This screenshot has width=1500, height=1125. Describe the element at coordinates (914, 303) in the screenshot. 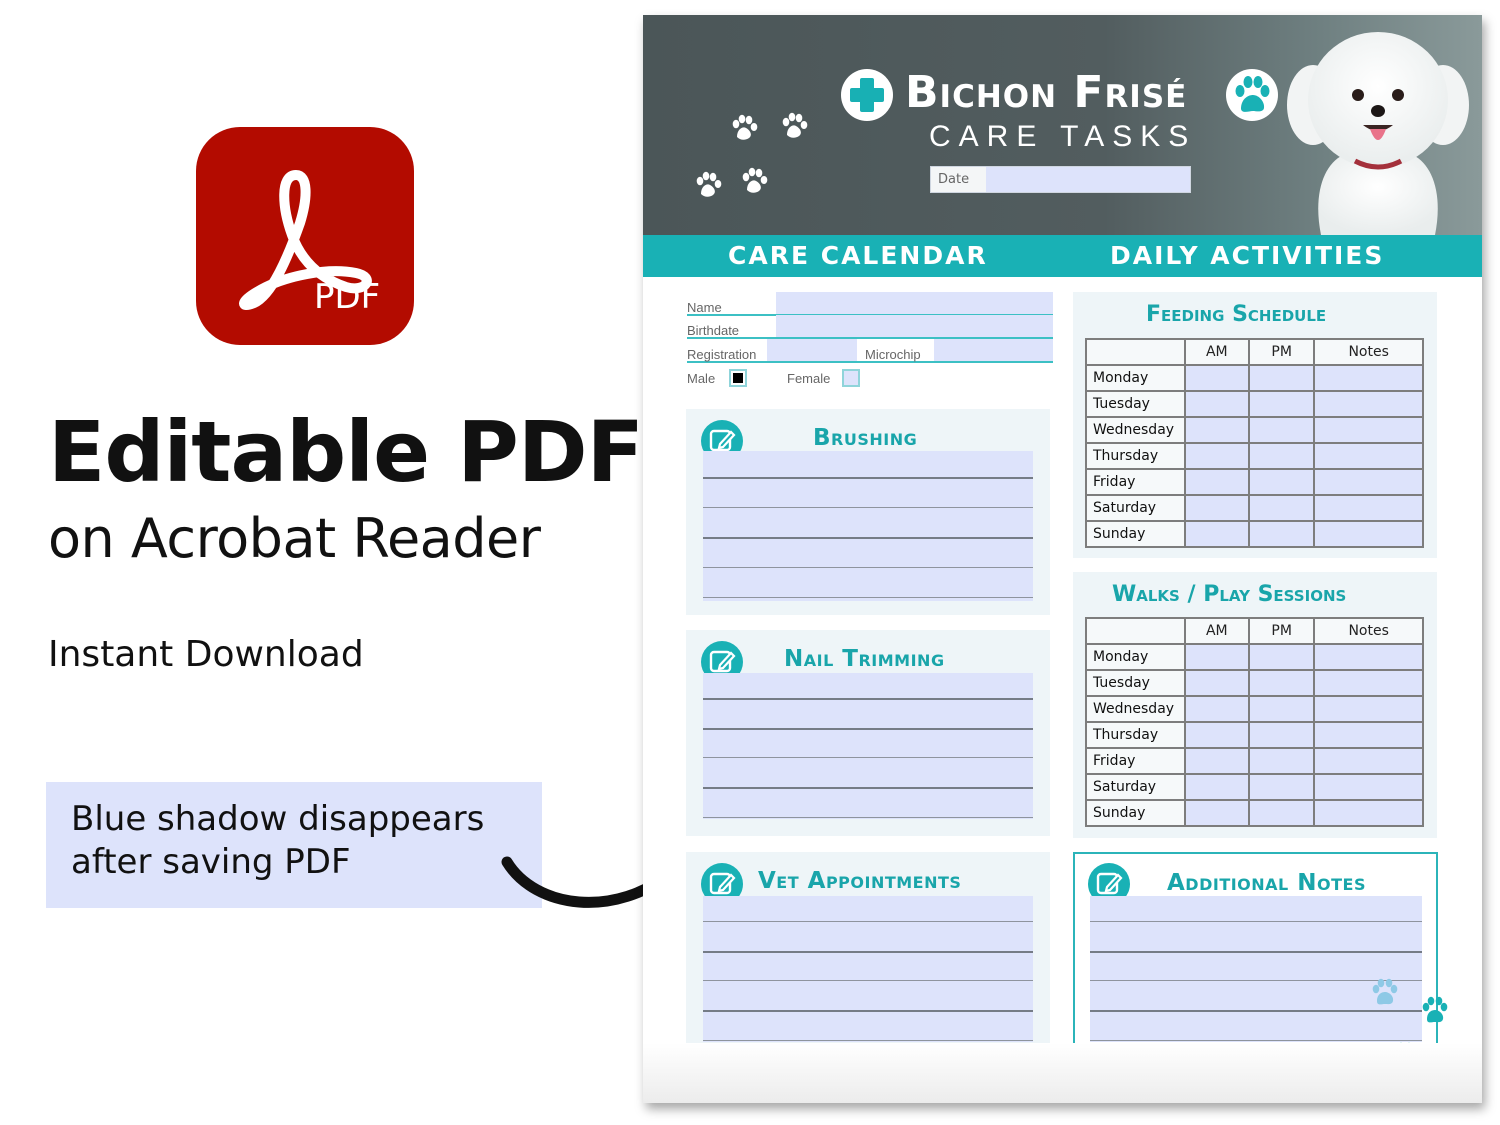

I see `name-input` at that location.